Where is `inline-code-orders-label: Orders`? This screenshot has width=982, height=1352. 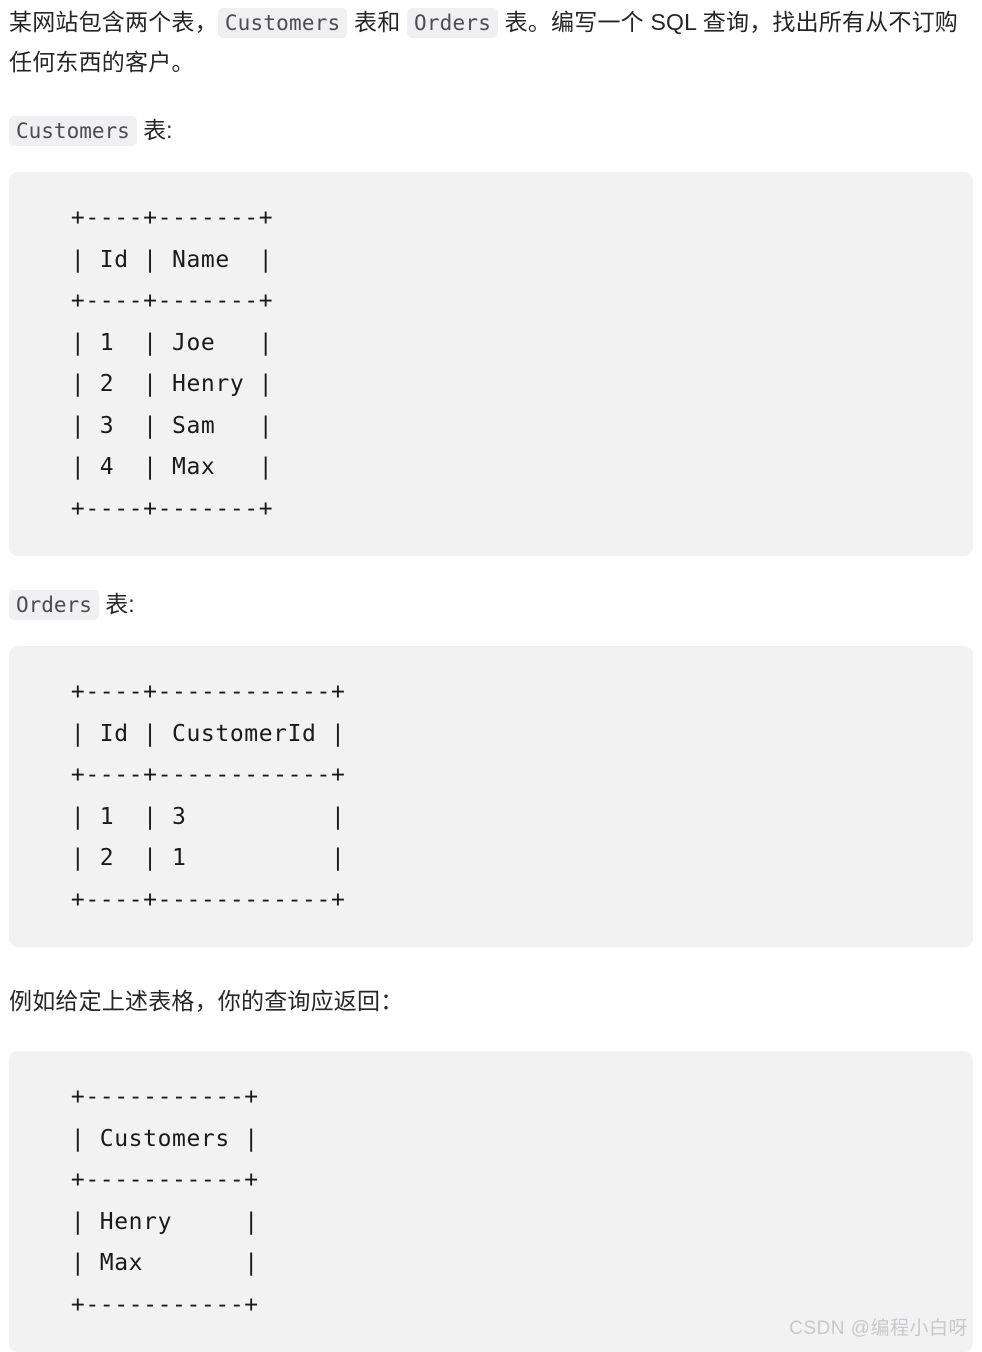
inline-code-orders-label: Orders is located at coordinates (54, 605).